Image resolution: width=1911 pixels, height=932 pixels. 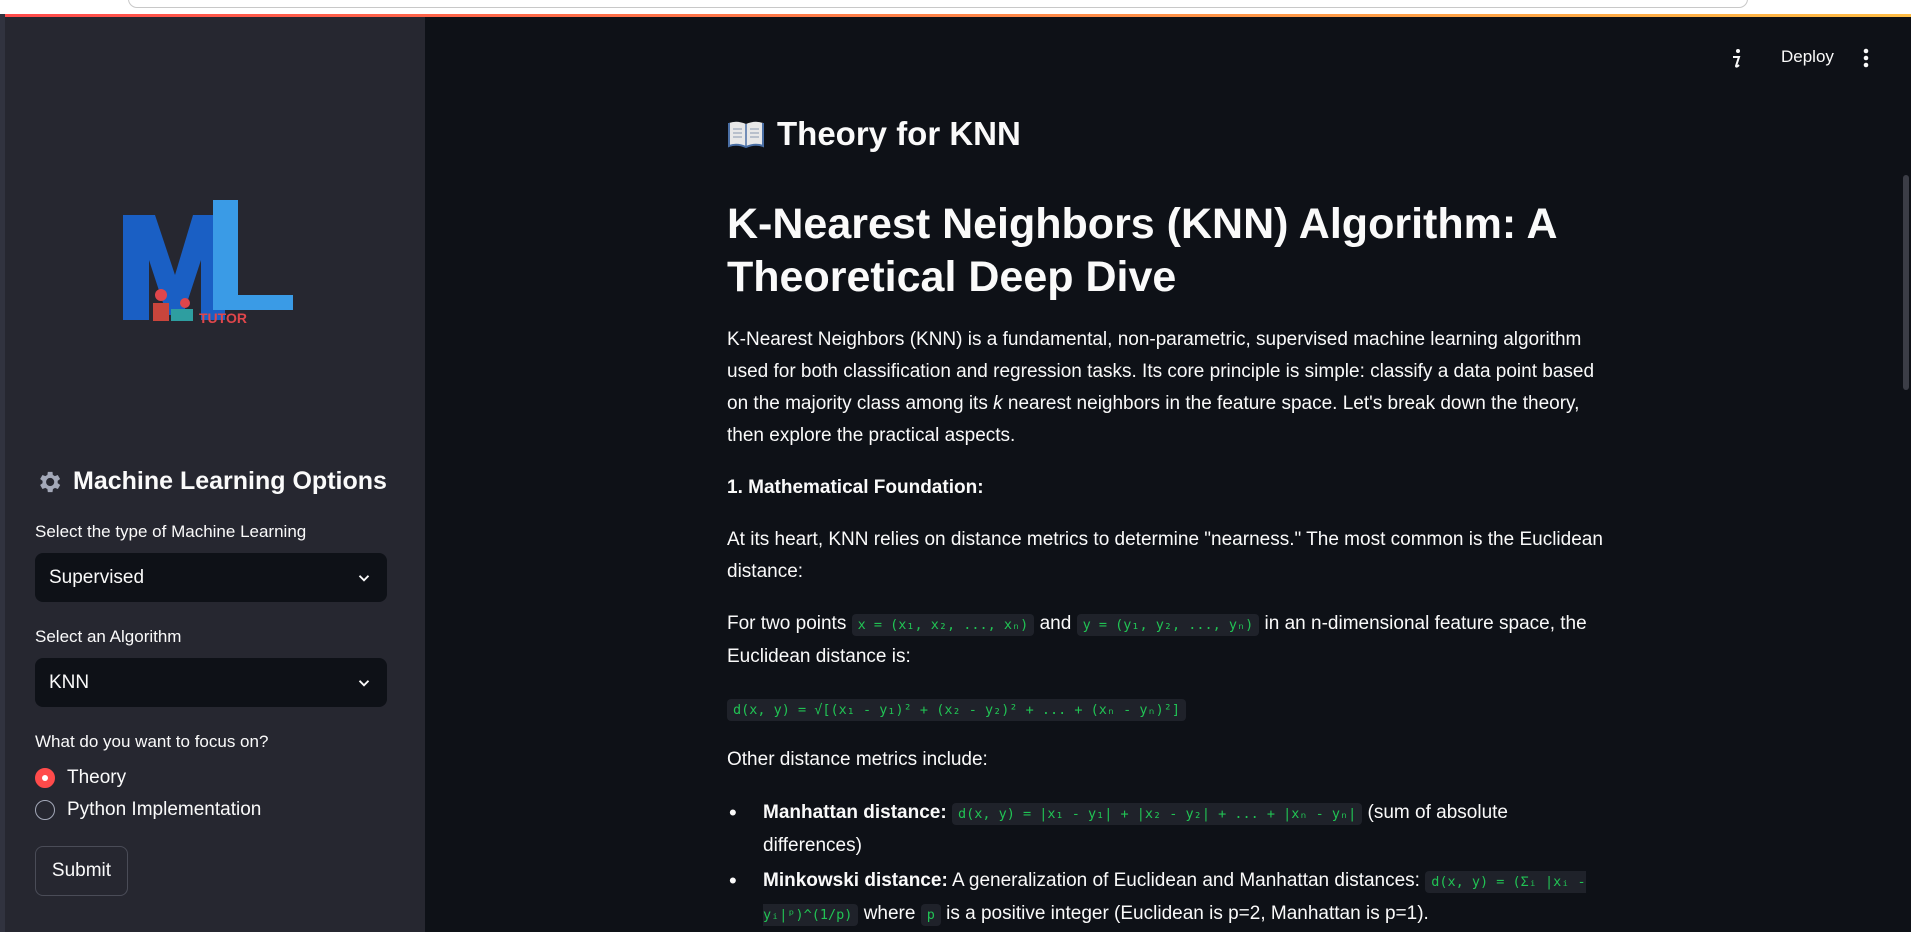 What do you see at coordinates (211, 682) in the screenshot?
I see `algorithm-select: KNN` at bounding box center [211, 682].